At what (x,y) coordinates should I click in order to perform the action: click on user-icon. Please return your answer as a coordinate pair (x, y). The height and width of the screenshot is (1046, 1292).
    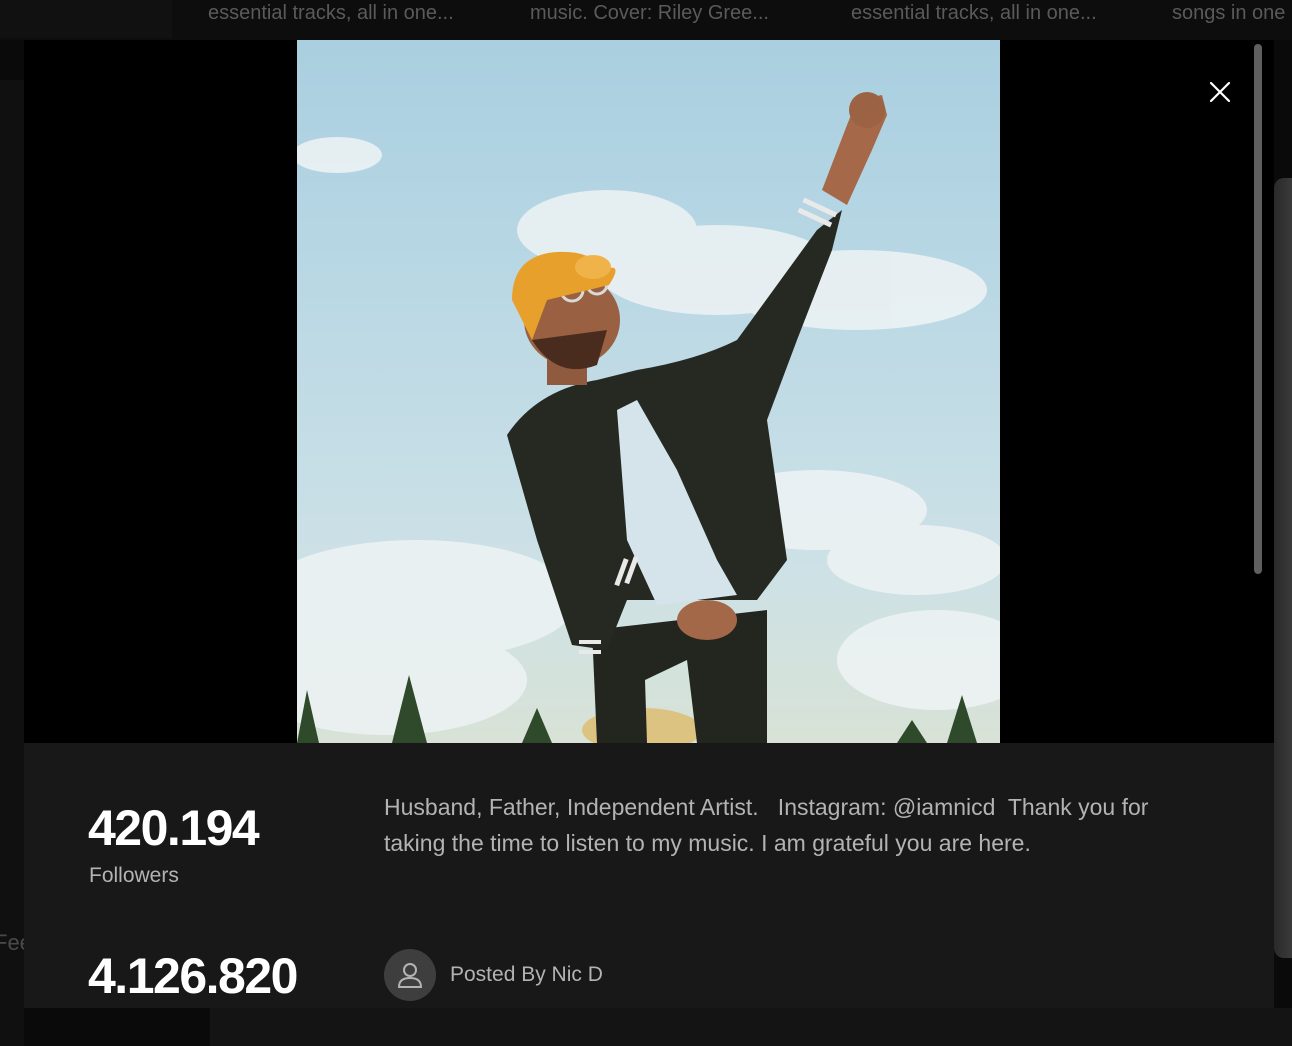
    Looking at the image, I should click on (410, 975).